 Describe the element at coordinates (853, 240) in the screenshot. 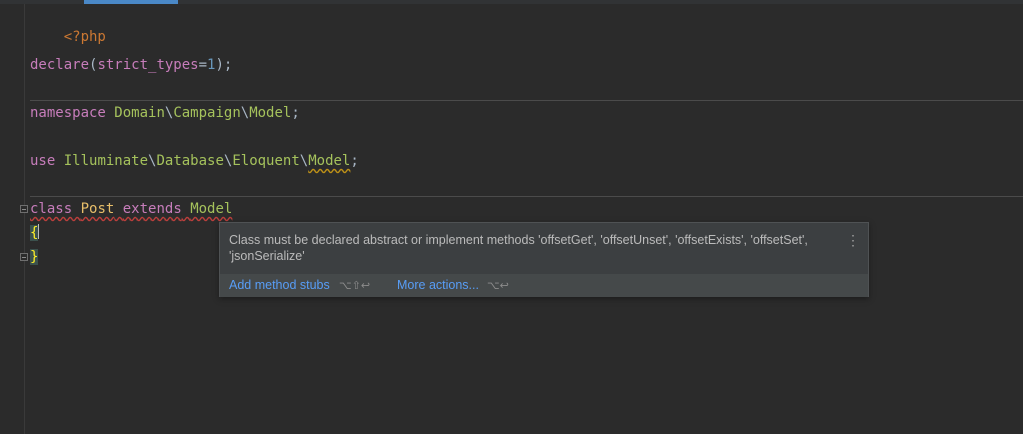

I see `more-options-icon: ⋮` at that location.